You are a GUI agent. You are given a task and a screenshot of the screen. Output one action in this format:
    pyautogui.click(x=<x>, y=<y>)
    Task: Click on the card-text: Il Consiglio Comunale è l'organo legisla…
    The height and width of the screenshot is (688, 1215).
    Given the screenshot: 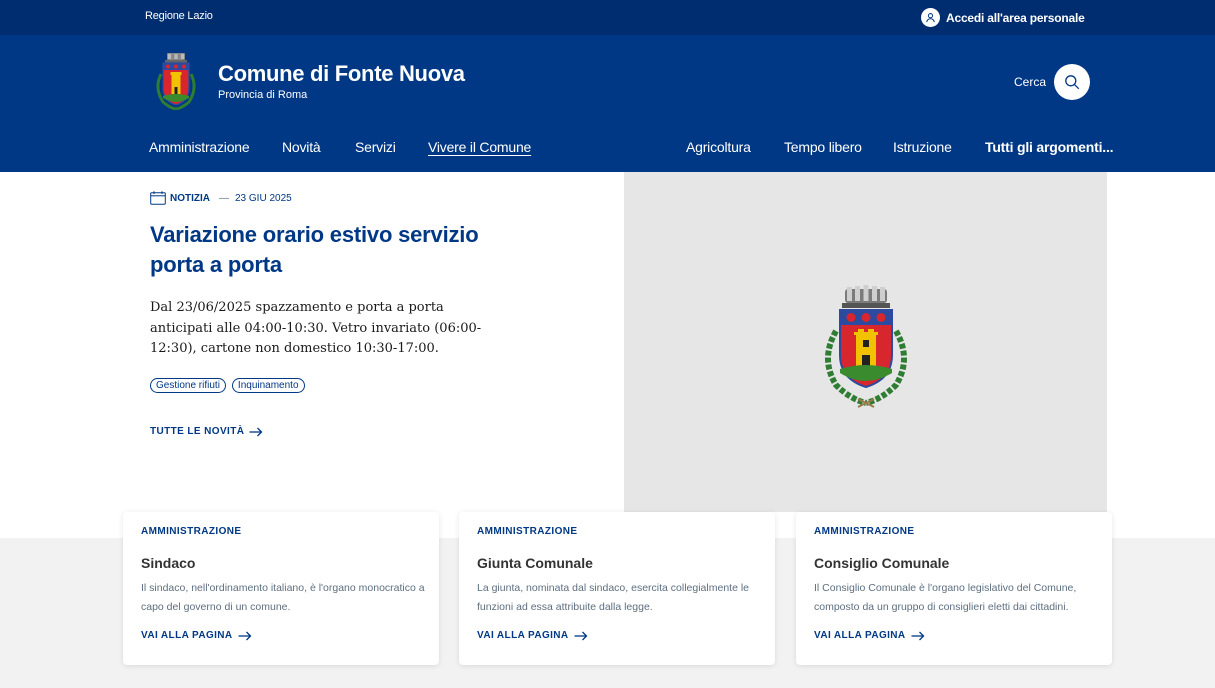 What is the action you would take?
    pyautogui.click(x=945, y=597)
    